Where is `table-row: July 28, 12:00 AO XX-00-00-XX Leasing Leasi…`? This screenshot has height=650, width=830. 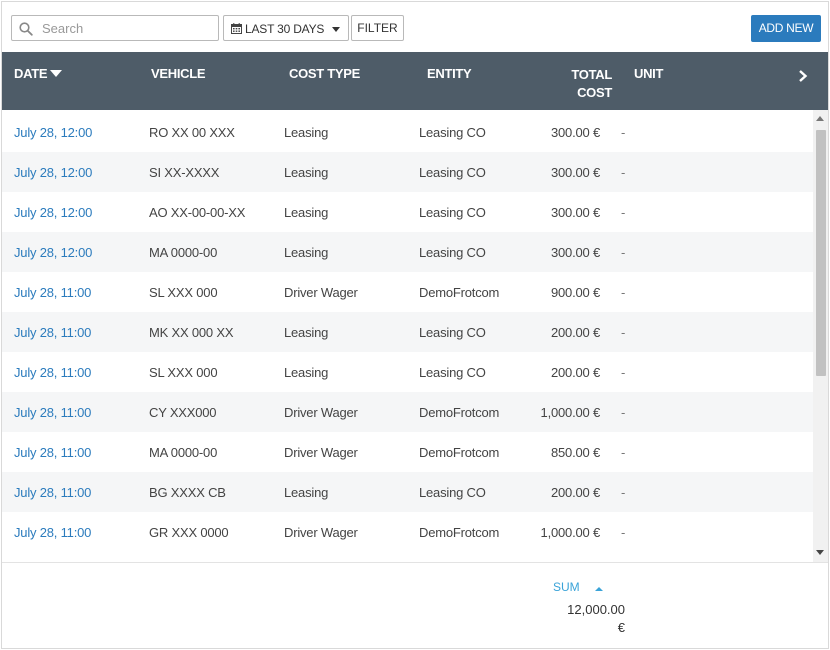 table-row: July 28, 12:00 AO XX-00-00-XX Leasing Leasi… is located at coordinates (407, 212).